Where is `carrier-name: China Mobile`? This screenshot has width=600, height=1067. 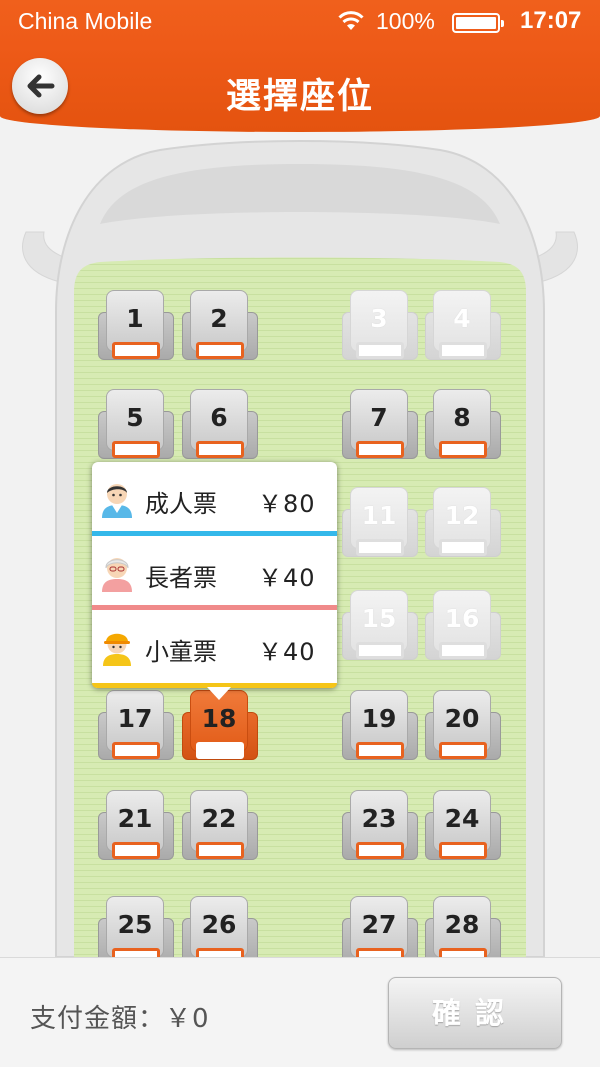
carrier-name: China Mobile is located at coordinates (85, 21).